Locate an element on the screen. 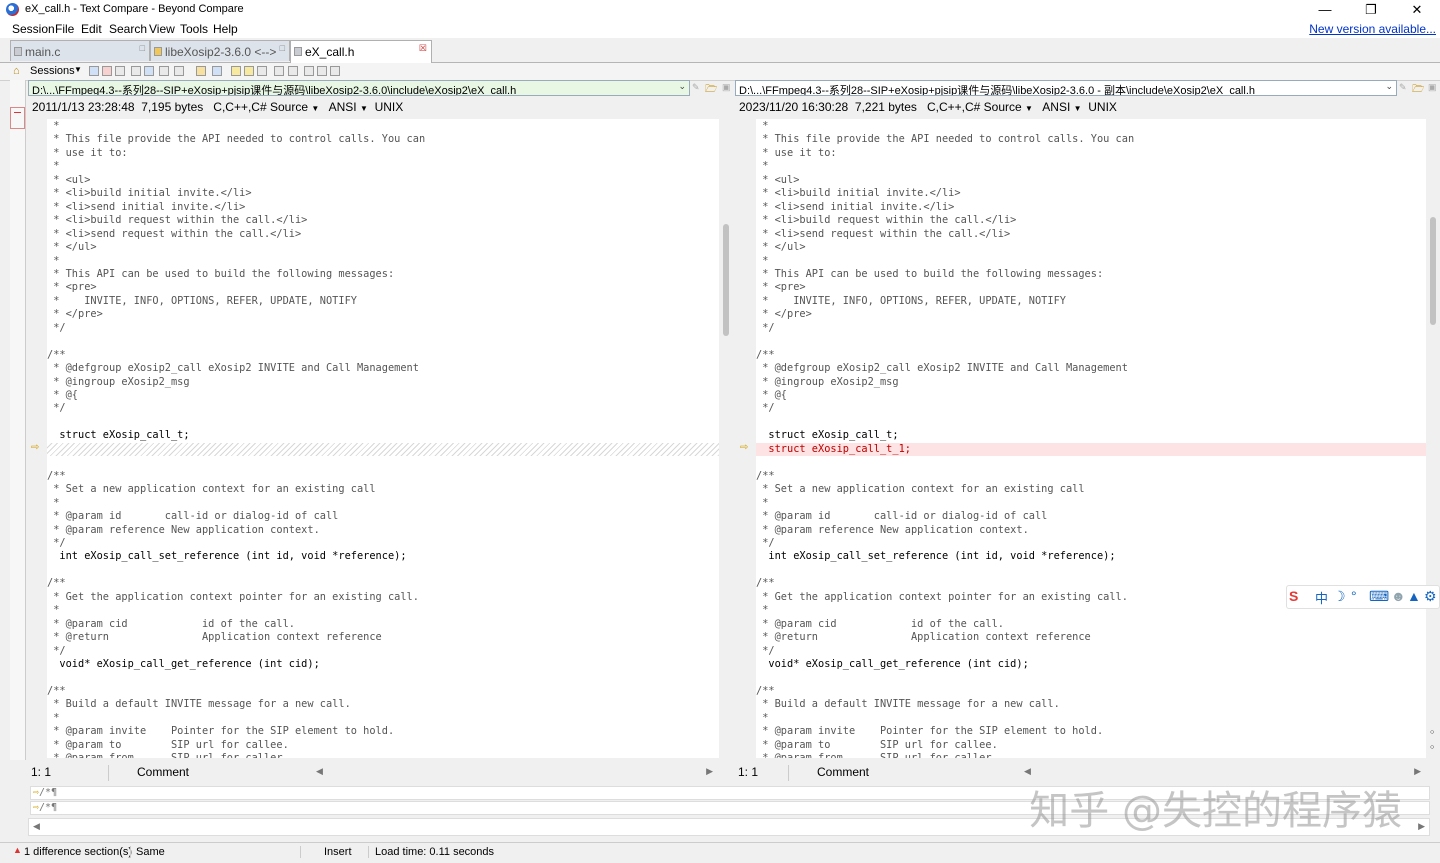 The image size is (1440, 863). punctuation-icon: ° is located at coordinates (1354, 596).